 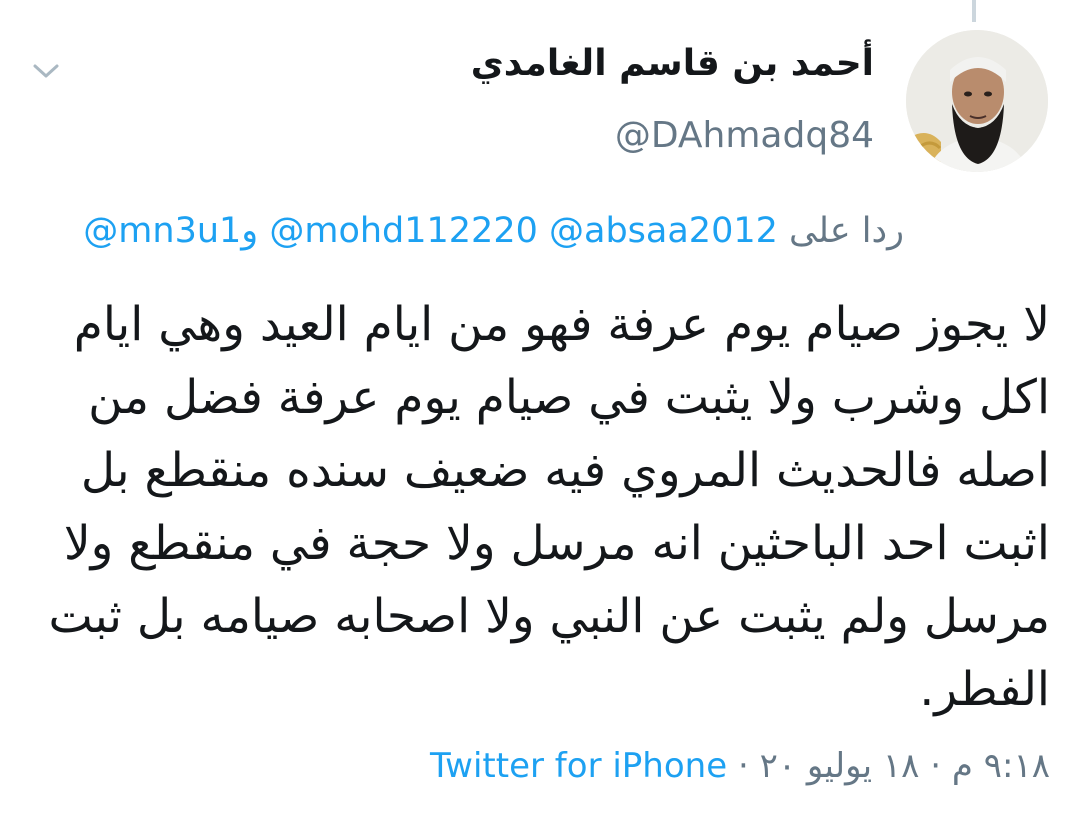 I want to click on tweet-menu-button, so click(x=46, y=71).